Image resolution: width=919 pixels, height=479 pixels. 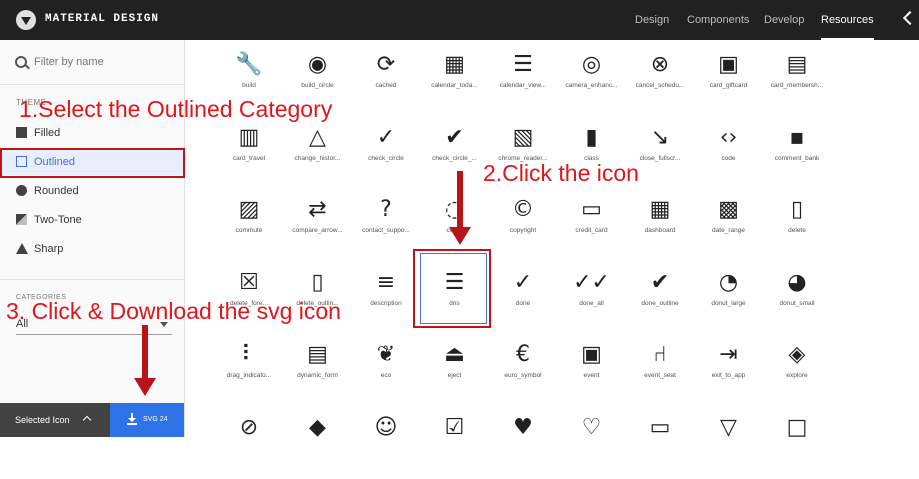 I want to click on nav-components: Components, so click(x=718, y=20).